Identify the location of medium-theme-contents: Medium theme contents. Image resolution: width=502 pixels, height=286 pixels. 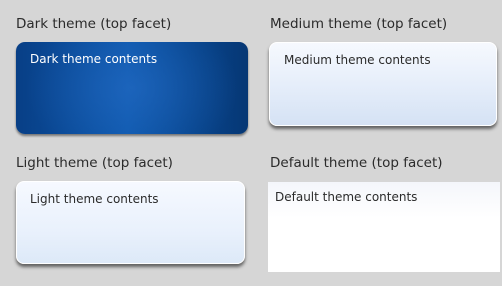
(357, 60).